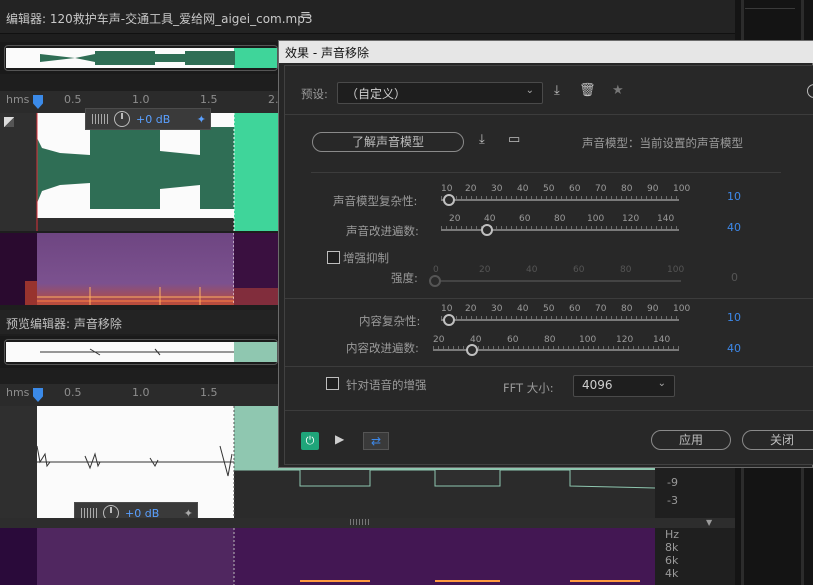 The height and width of the screenshot is (585, 813). Describe the element at coordinates (695, 556) in the screenshot. I see `hz-scale: Hz 8k 6k 4k` at that location.